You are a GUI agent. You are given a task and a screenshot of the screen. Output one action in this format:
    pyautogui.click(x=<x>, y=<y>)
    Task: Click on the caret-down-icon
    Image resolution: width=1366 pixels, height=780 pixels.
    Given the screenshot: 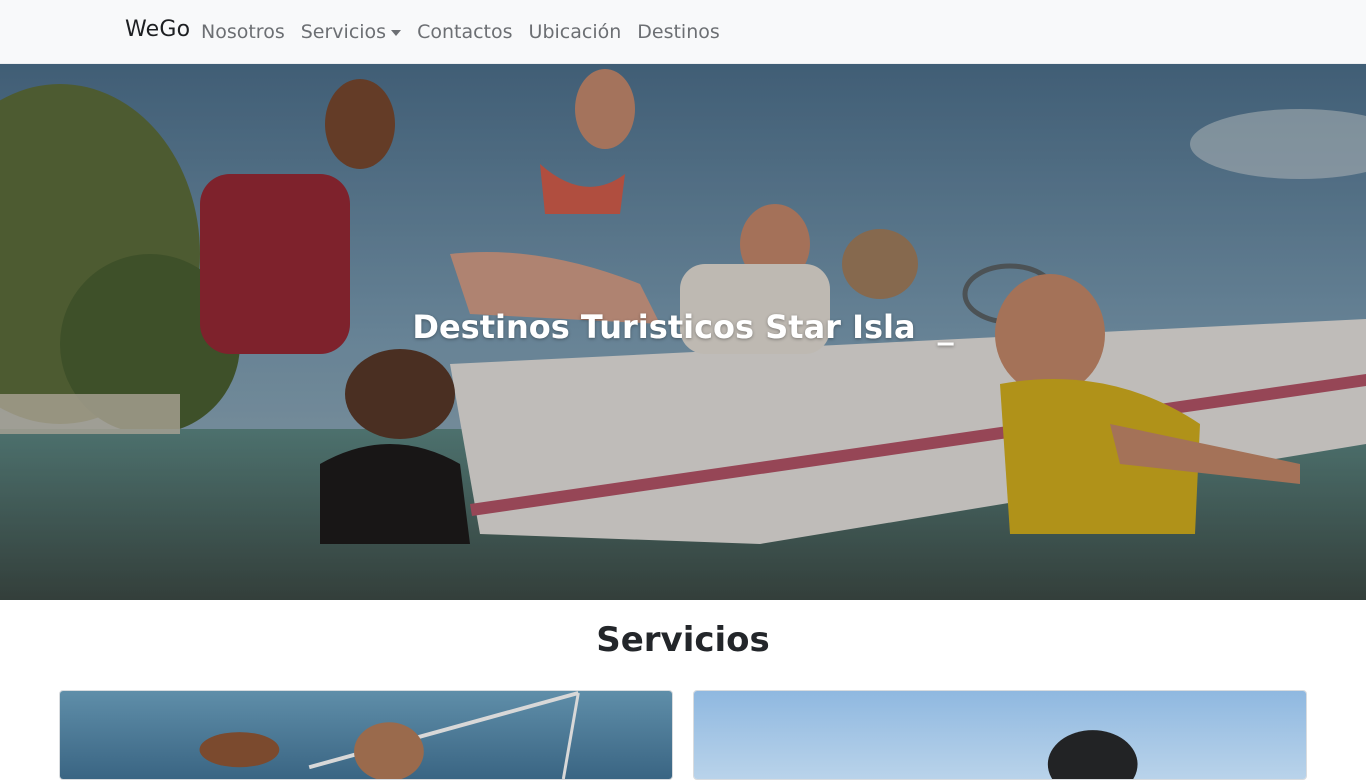 What is the action you would take?
    pyautogui.click(x=396, y=32)
    